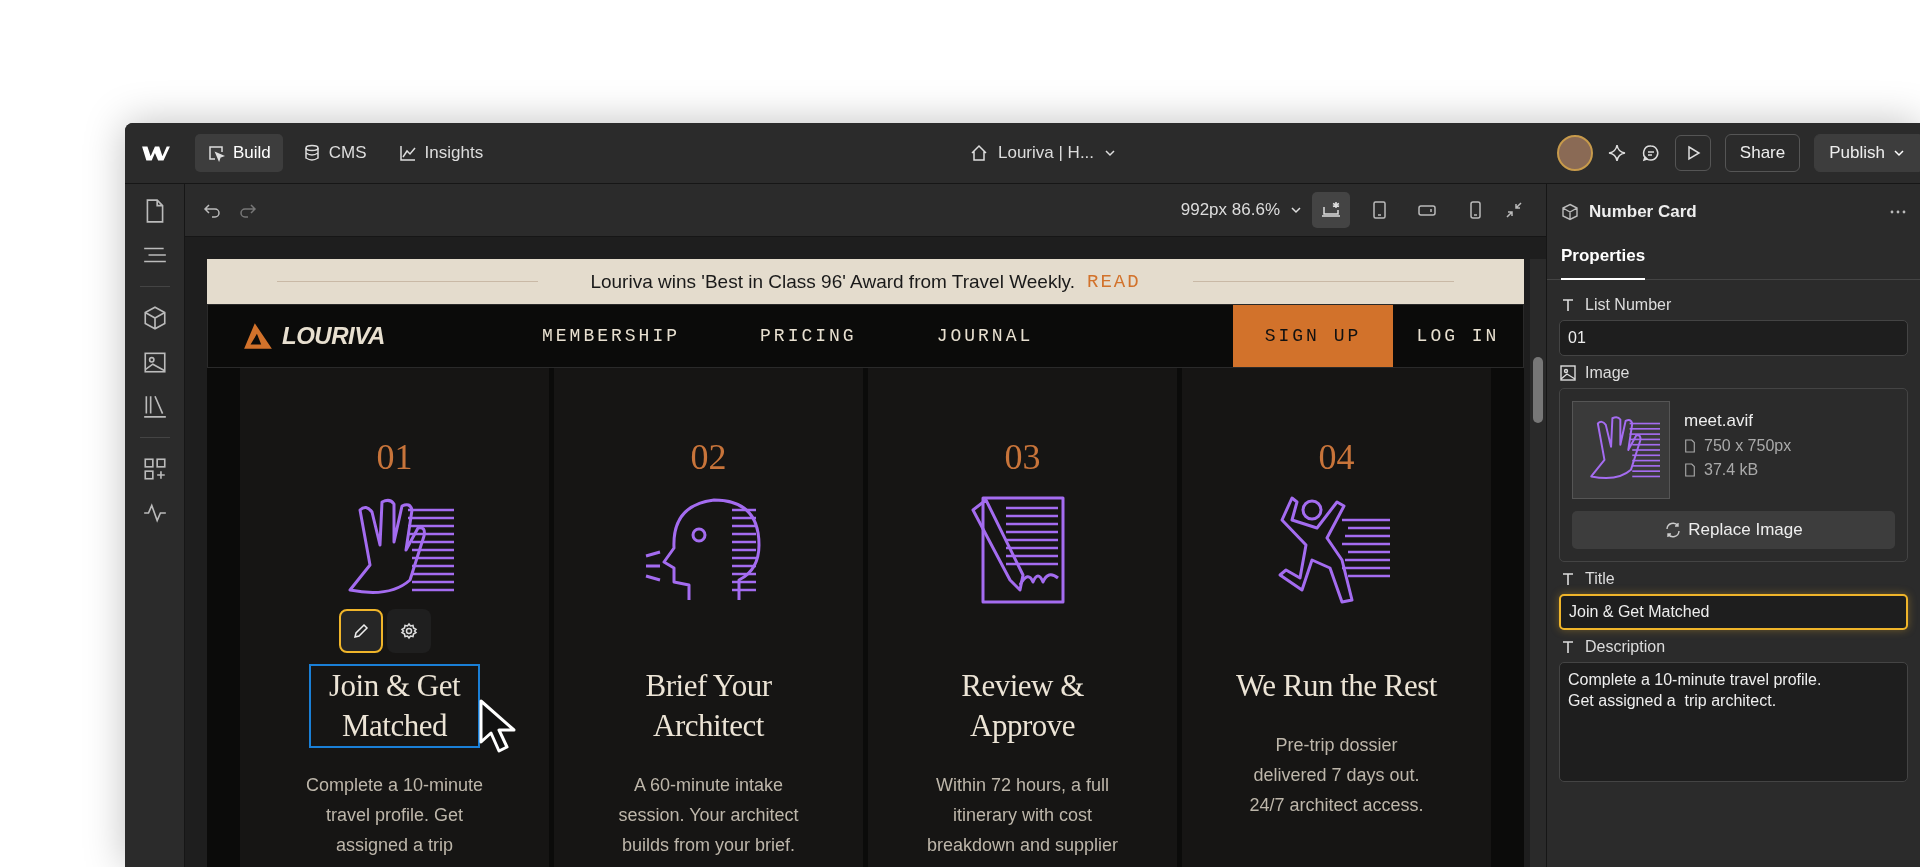 Image resolution: width=1920 pixels, height=867 pixels. What do you see at coordinates (333, 336) in the screenshot?
I see `brand-name: LOURIVA` at bounding box center [333, 336].